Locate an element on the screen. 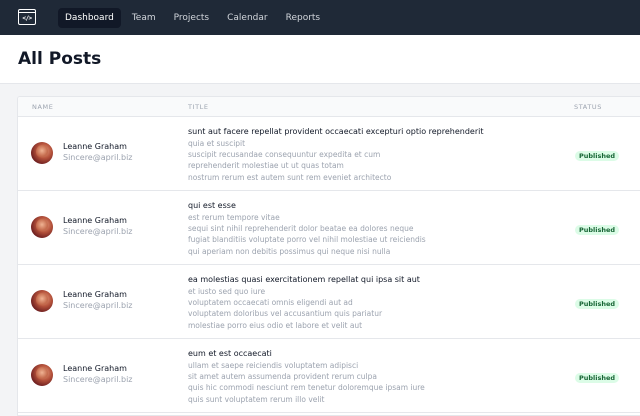  column-header-status: STATUS is located at coordinates (588, 107).